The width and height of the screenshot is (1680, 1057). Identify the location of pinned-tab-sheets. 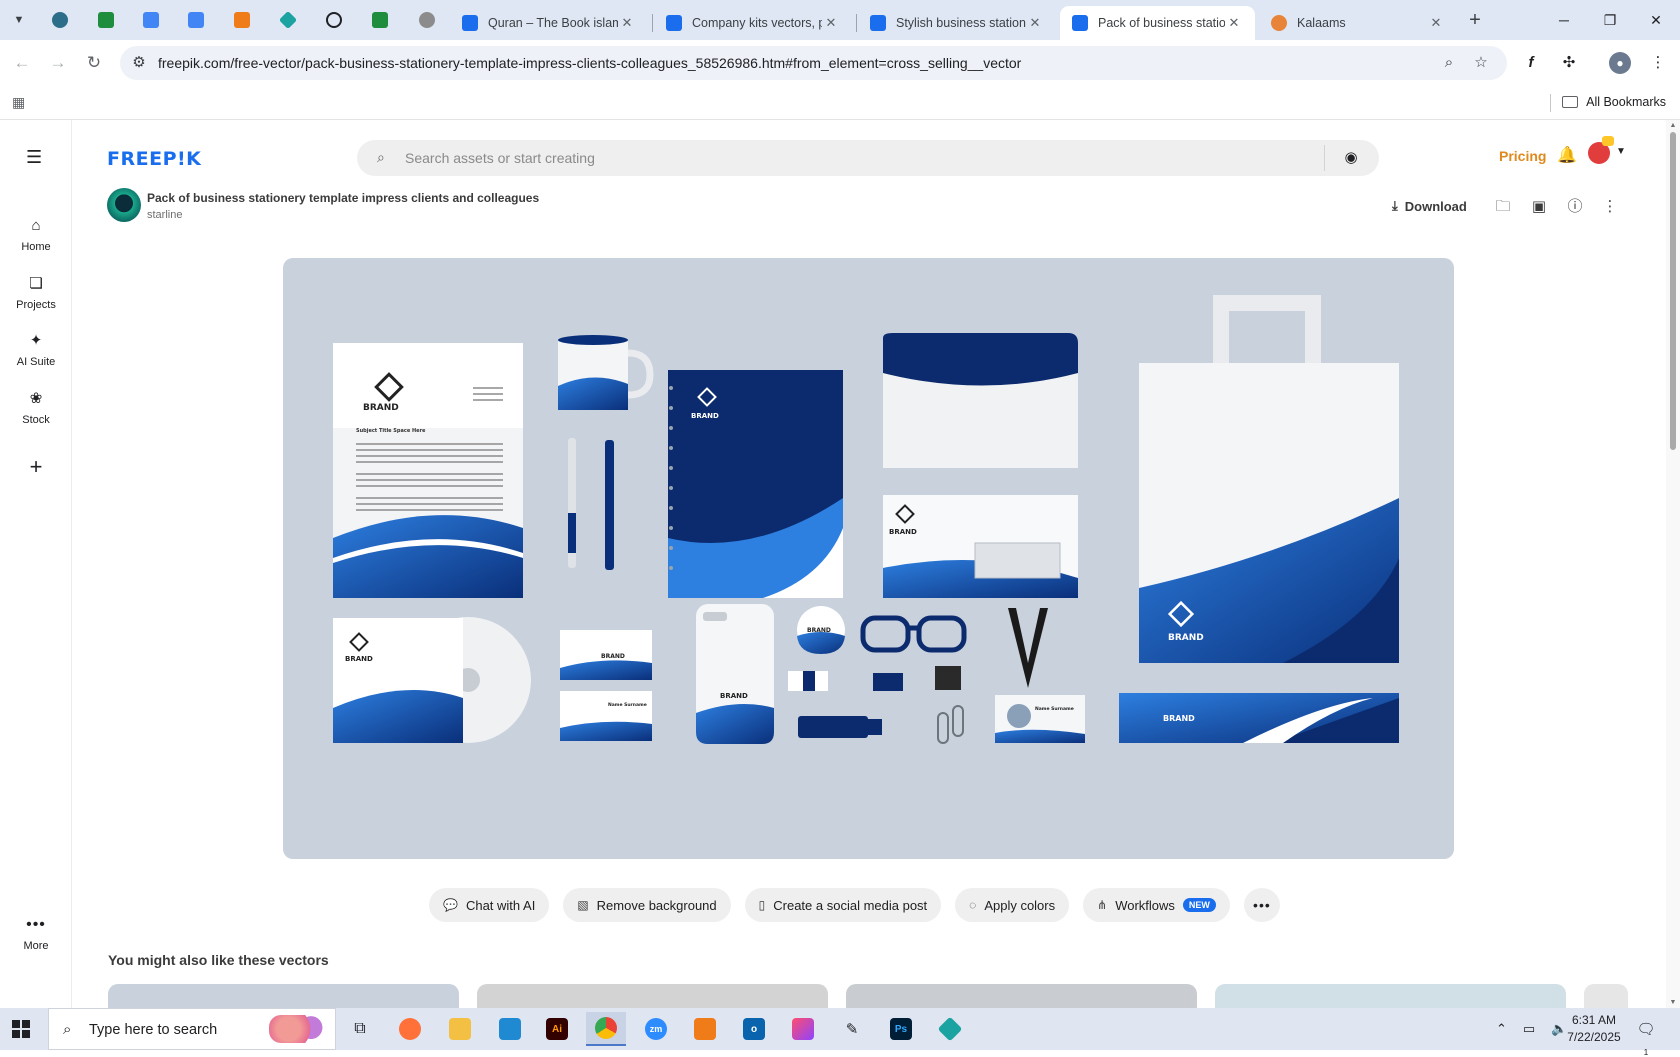
(106, 20).